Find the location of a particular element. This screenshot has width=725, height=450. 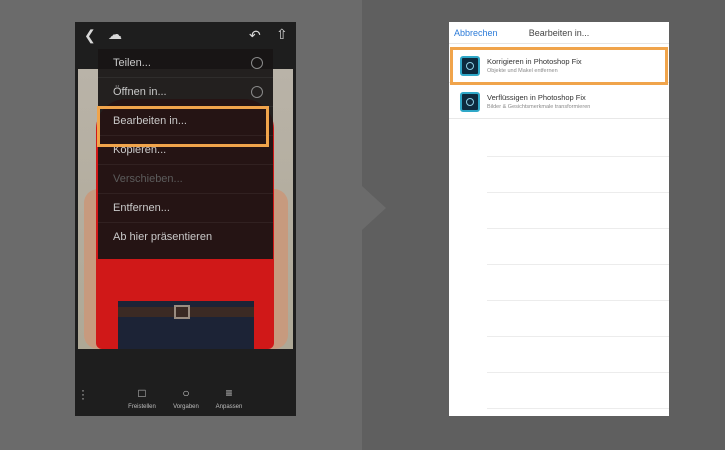

adjust-tool-button: ≡ Anpassen is located at coordinates (229, 398).